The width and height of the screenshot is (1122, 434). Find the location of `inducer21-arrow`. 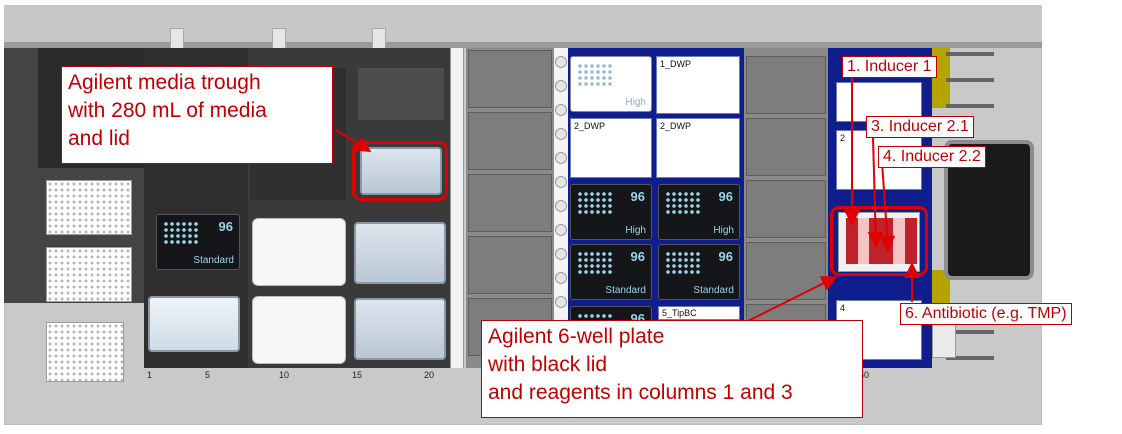

inducer21-arrow is located at coordinates (875, 192).